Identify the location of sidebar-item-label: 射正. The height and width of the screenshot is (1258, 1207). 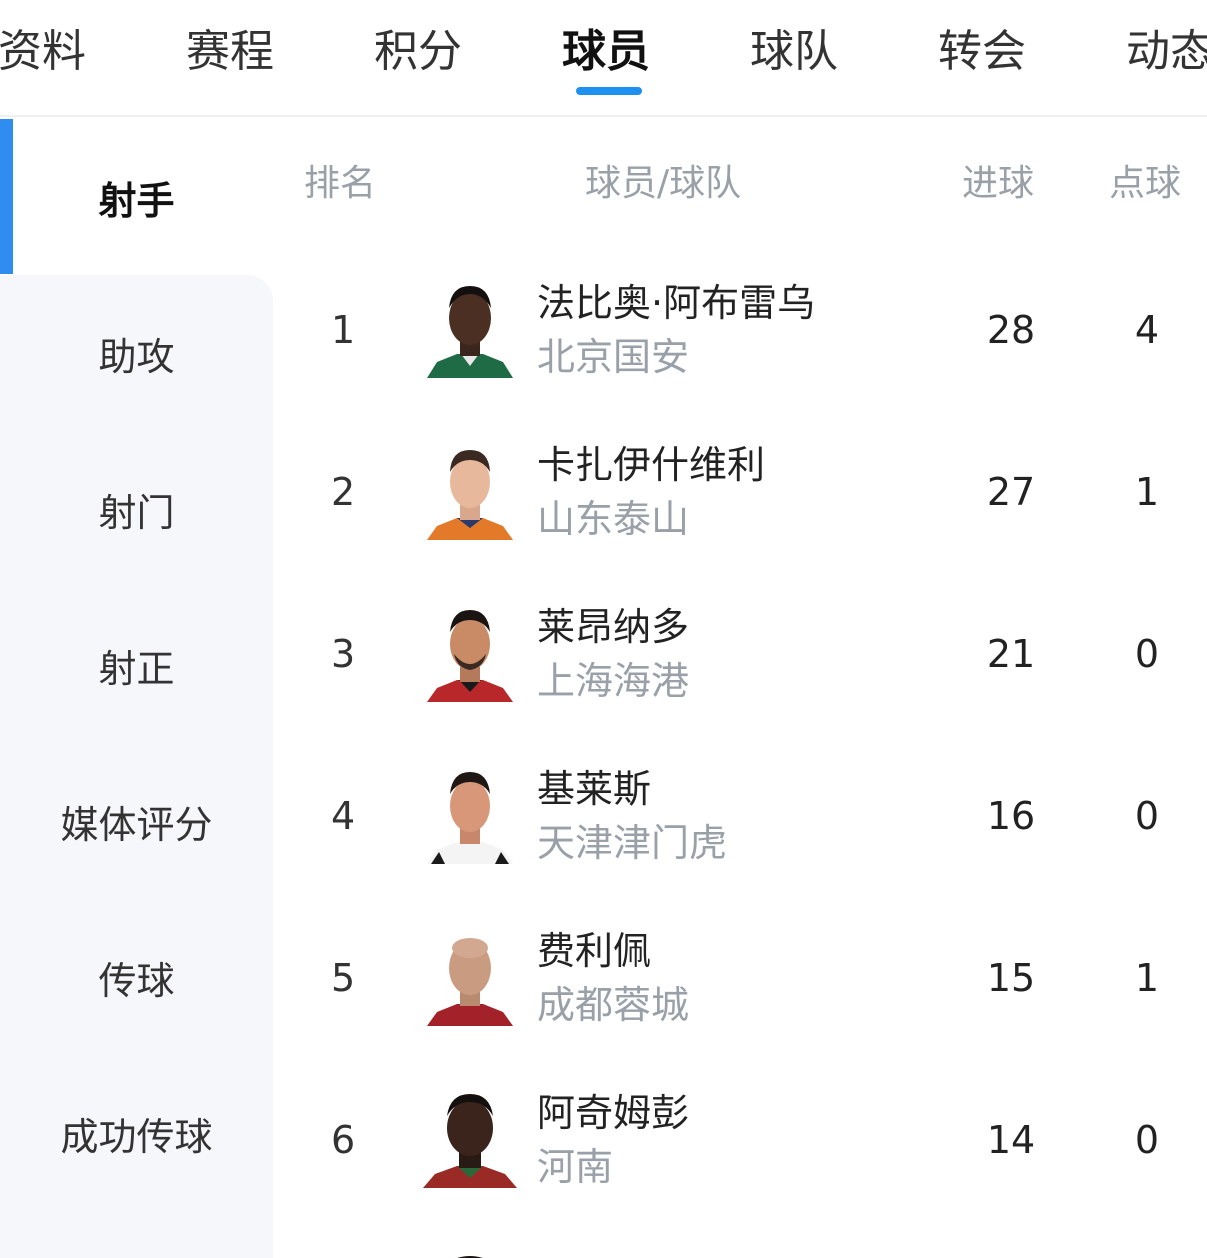
(136, 668).